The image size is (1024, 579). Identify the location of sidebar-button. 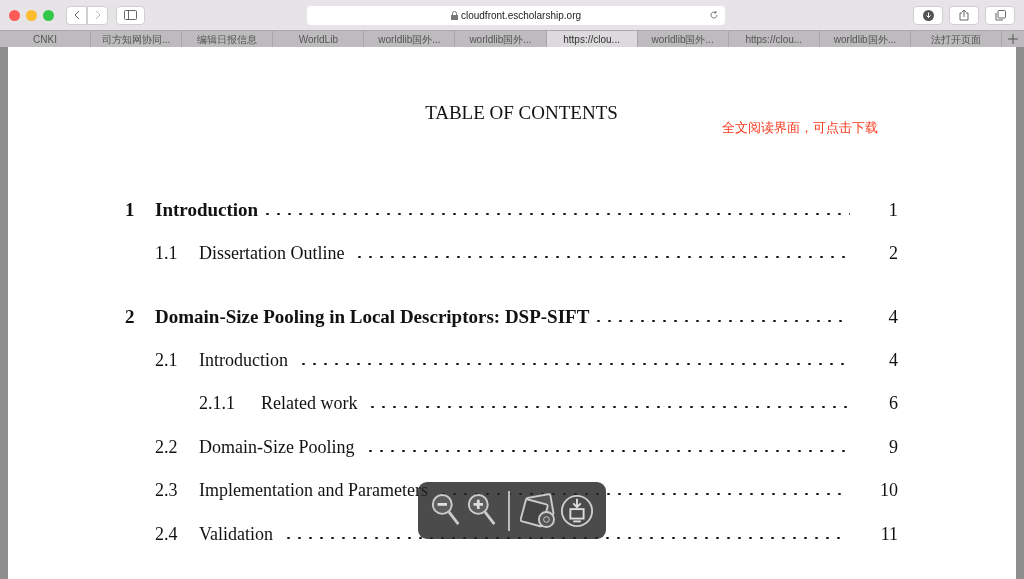
(130, 15).